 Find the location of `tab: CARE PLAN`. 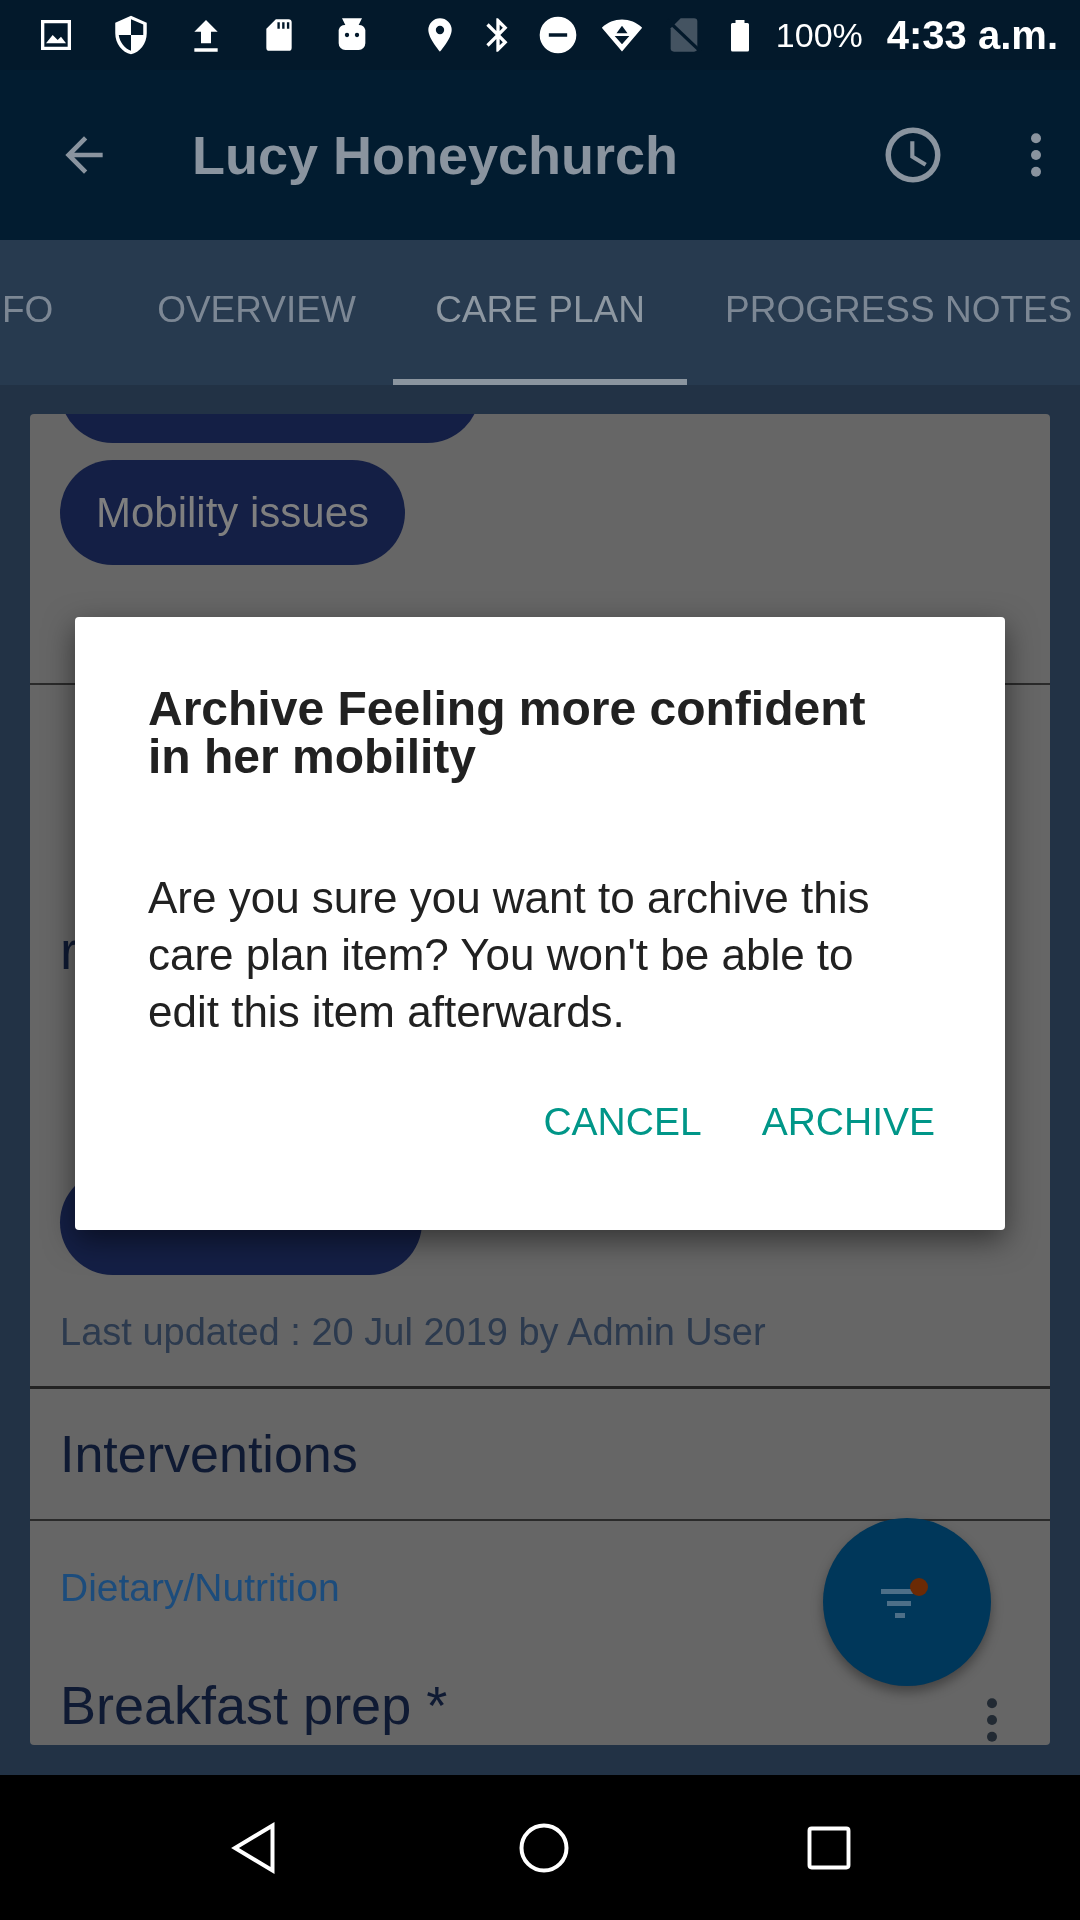

tab: CARE PLAN is located at coordinates (540, 312).